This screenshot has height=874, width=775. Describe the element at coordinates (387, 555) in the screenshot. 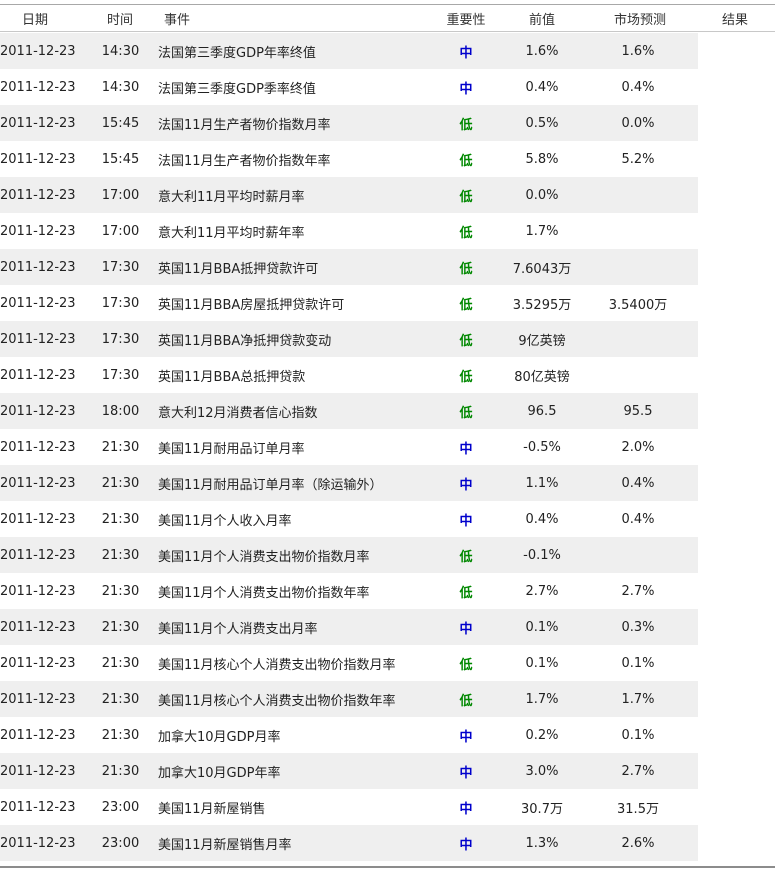

I see `table-row: 2011-12-23 21:30 美国11月个人消费支出物价指数月率 低 -0.1%` at that location.